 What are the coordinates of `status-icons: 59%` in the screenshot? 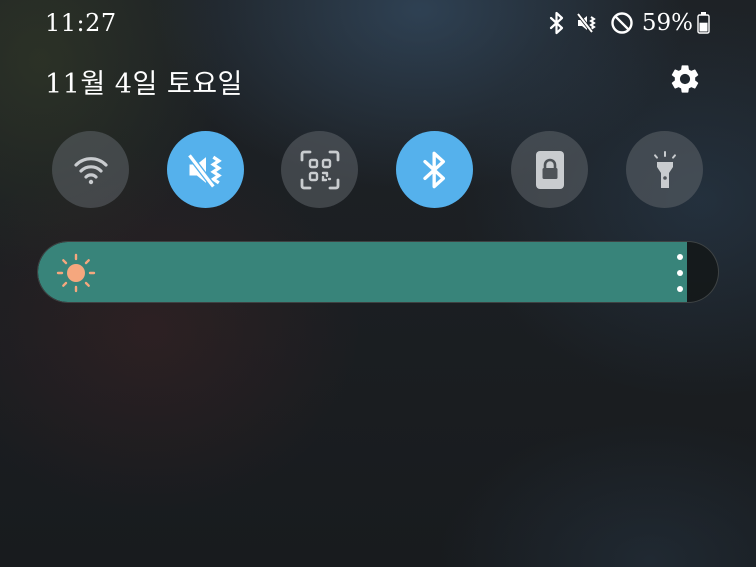 It's located at (629, 23).